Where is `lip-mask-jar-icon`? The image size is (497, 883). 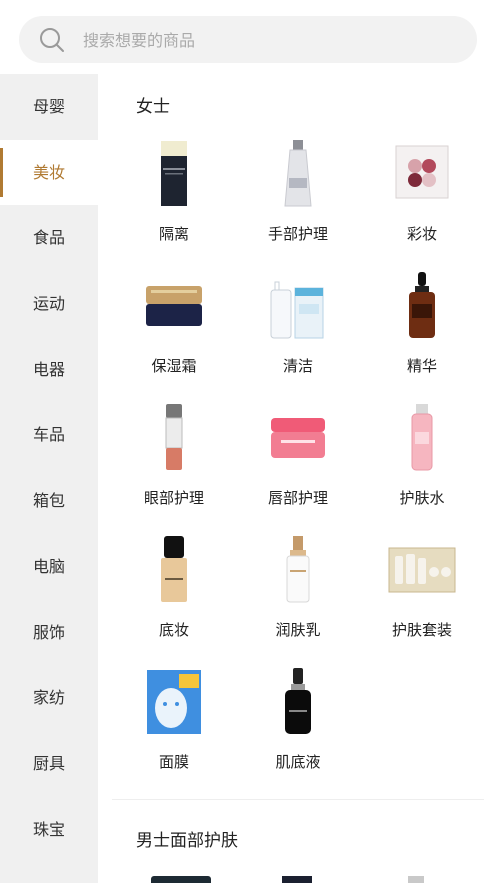
lip-mask-jar-icon is located at coordinates (298, 438).